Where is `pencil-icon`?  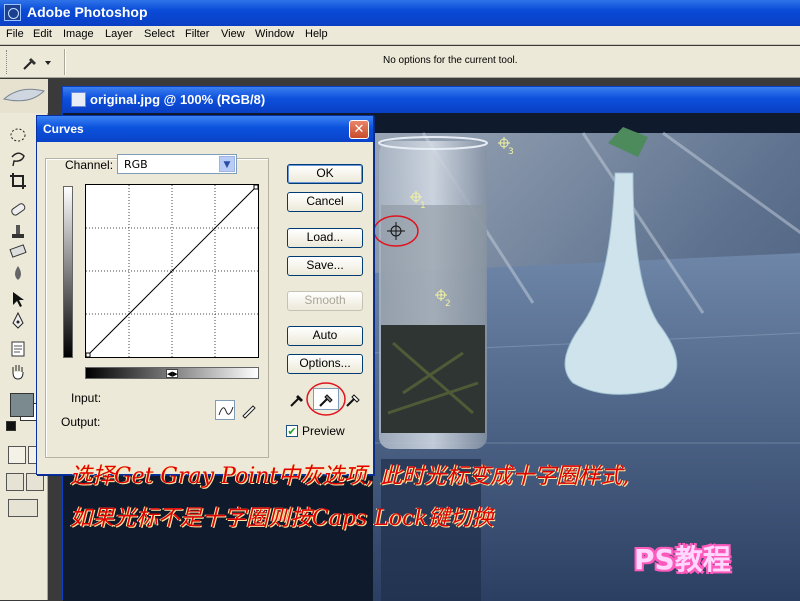
pencil-icon is located at coordinates (249, 412).